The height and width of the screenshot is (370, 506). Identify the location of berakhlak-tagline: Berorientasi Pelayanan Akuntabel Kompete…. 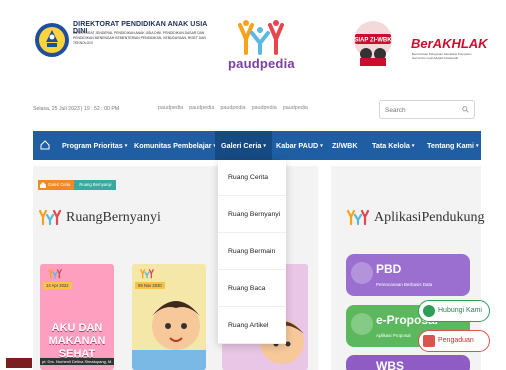
(442, 56).